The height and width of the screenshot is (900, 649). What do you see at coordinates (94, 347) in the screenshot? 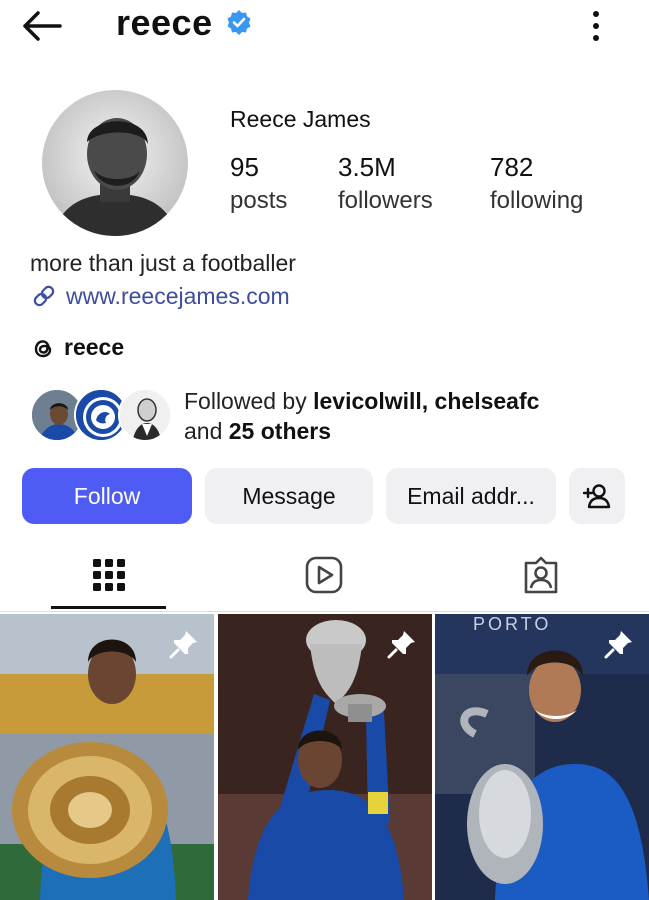
I see `threads-handle: reece` at bounding box center [94, 347].